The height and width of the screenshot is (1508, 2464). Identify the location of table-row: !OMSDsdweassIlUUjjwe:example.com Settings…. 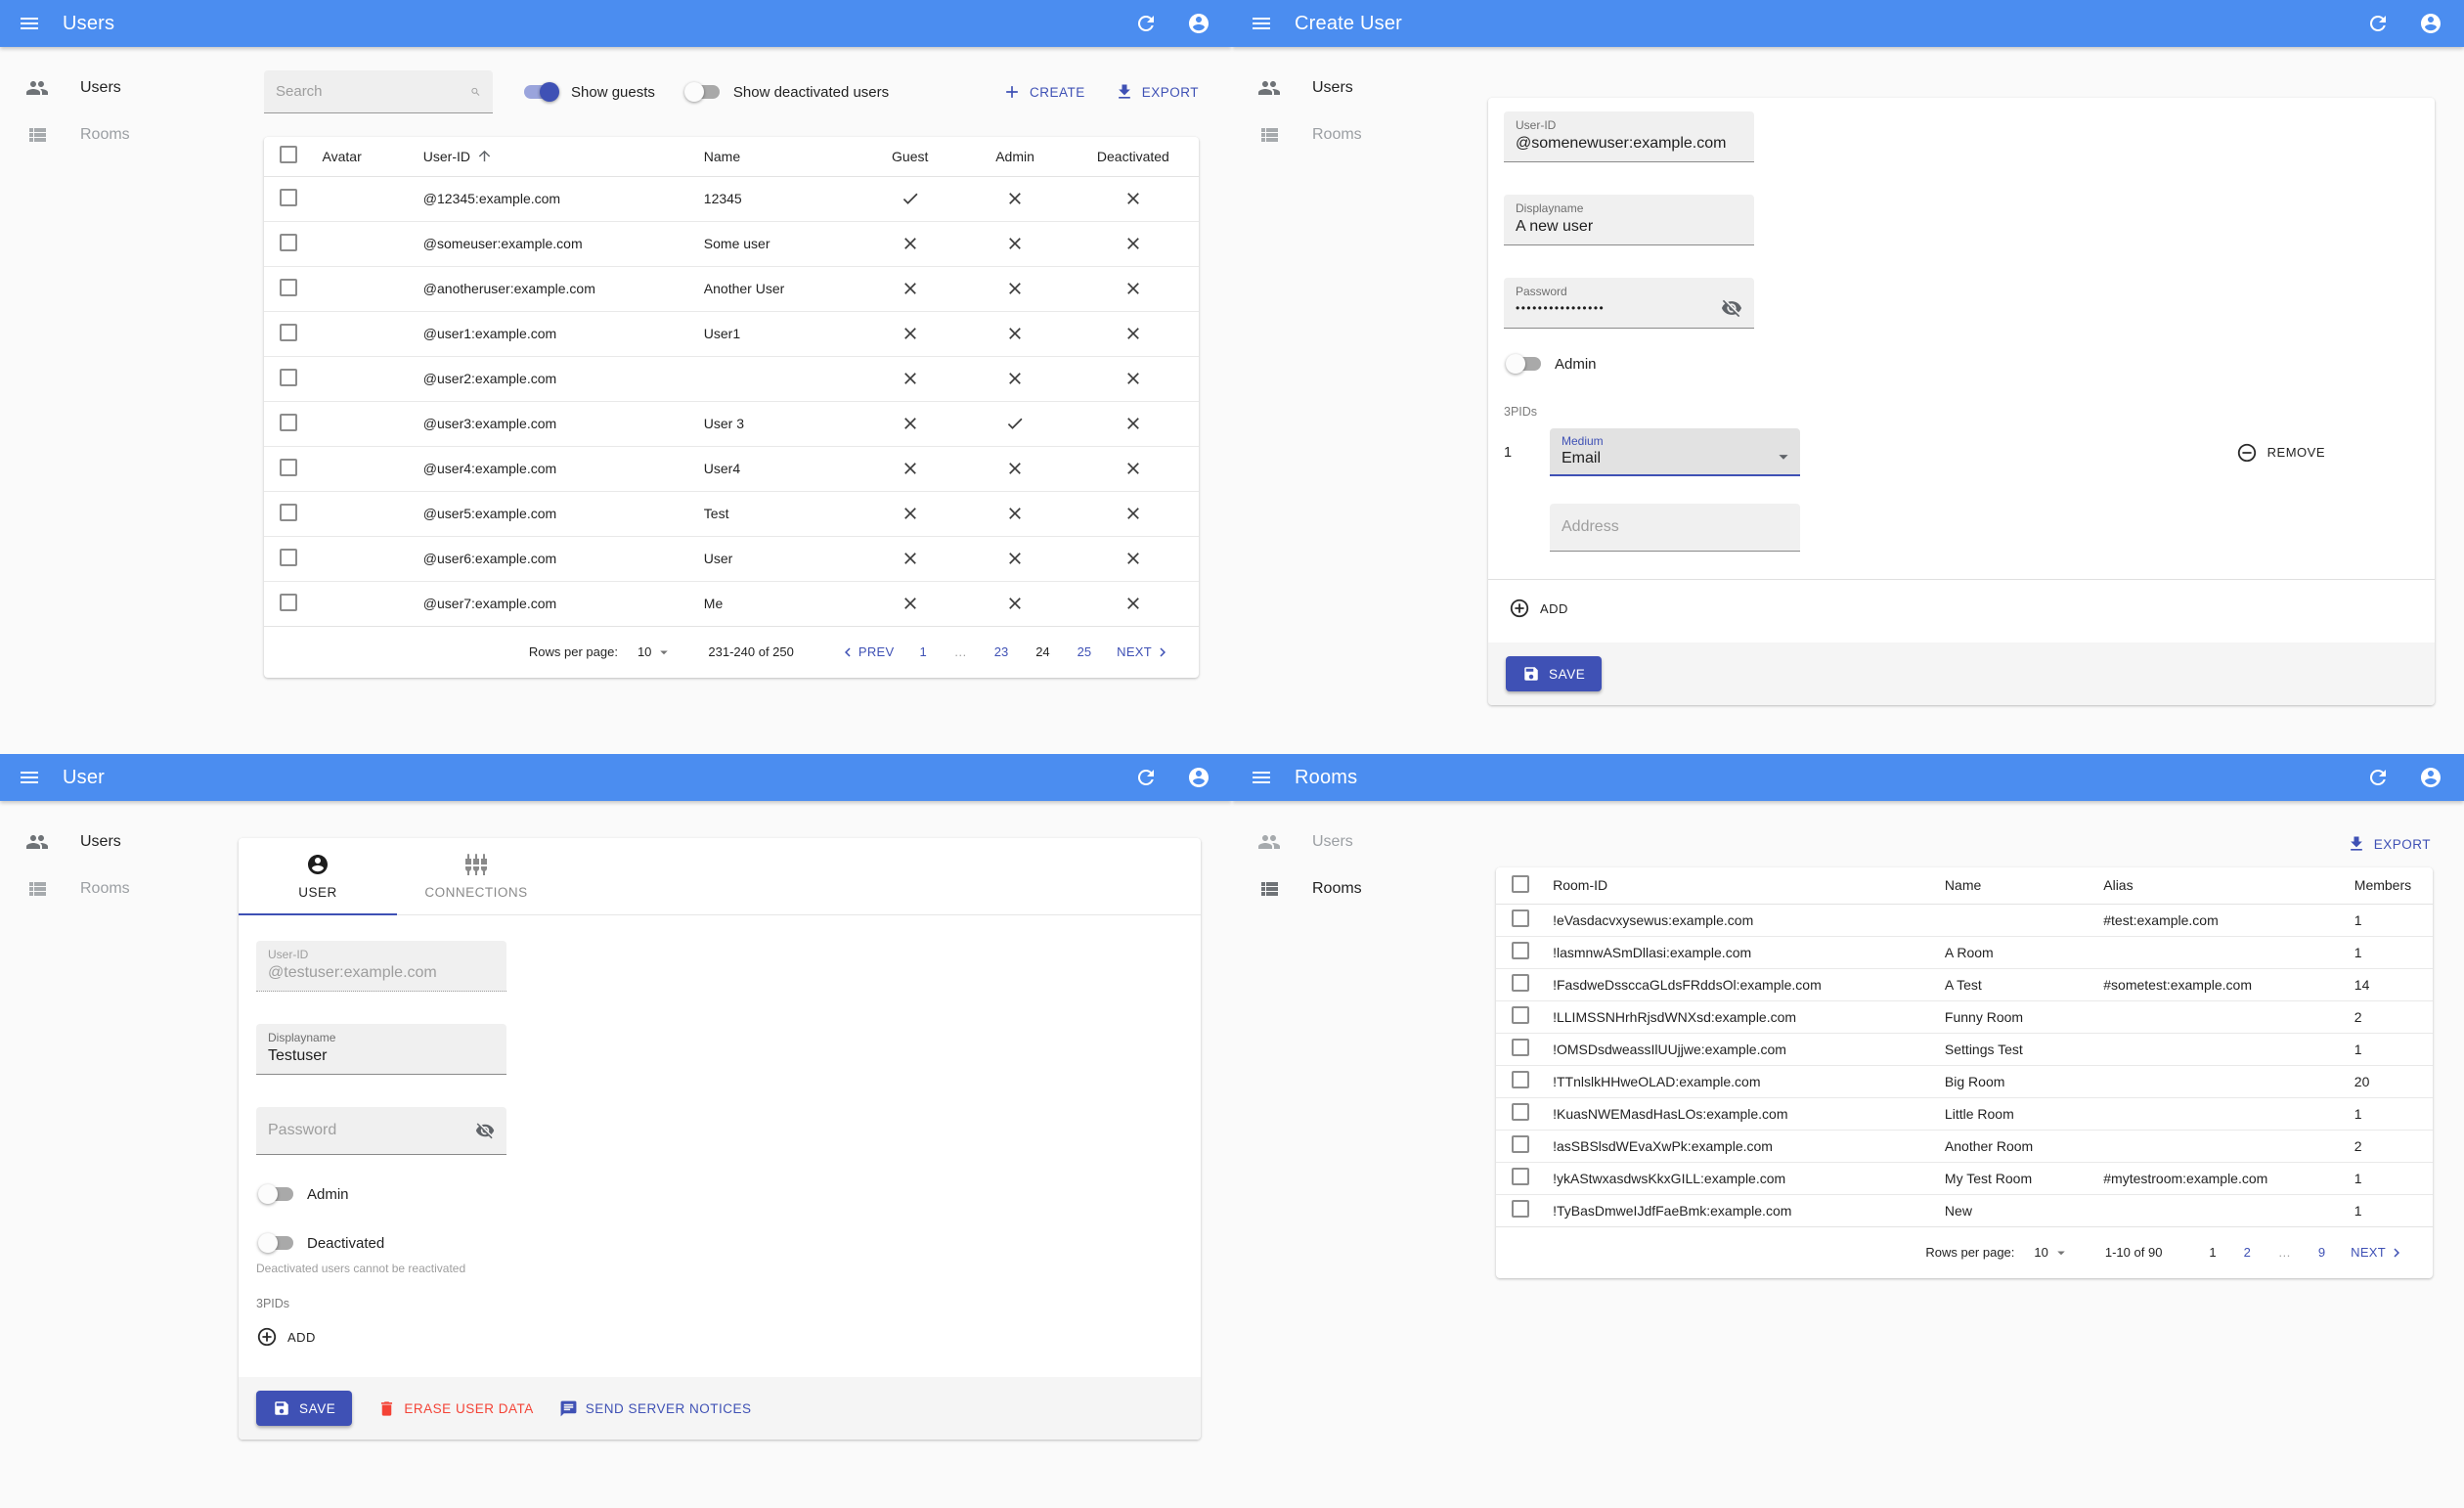
(1964, 1049).